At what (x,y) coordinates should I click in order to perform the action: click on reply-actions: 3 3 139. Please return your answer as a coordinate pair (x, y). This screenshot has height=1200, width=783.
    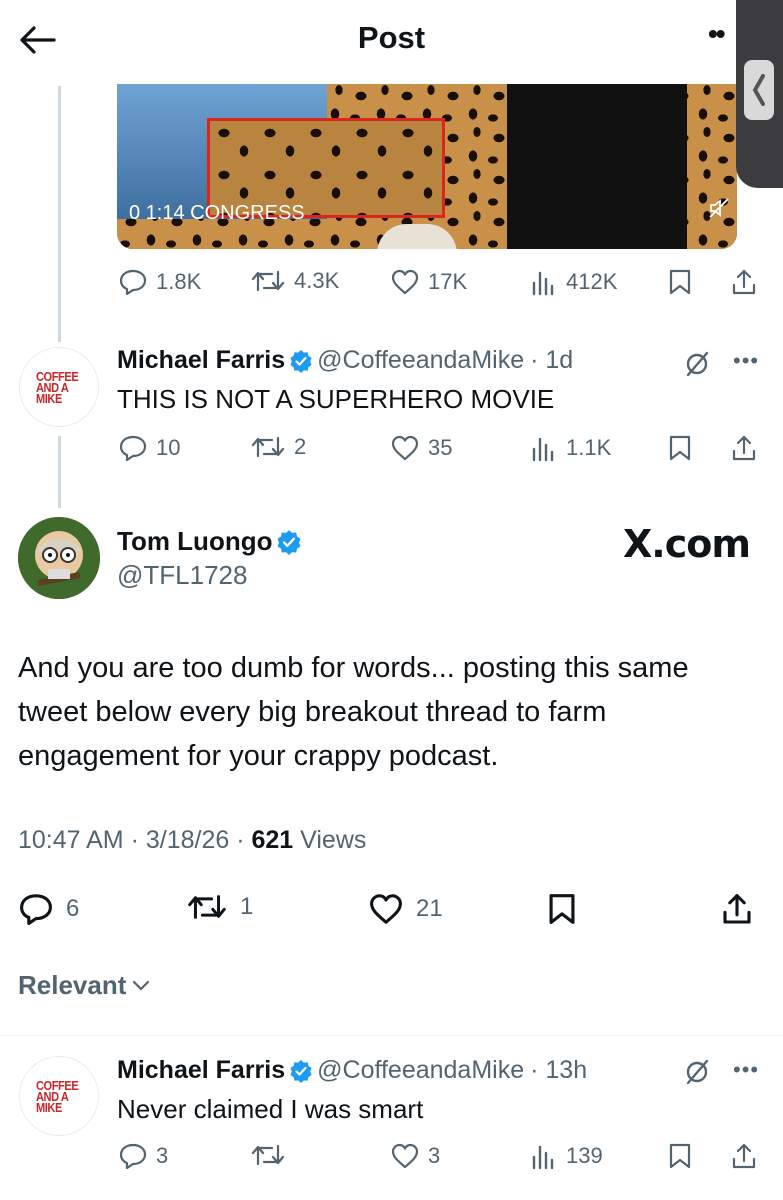
    Looking at the image, I should click on (391, 1157).